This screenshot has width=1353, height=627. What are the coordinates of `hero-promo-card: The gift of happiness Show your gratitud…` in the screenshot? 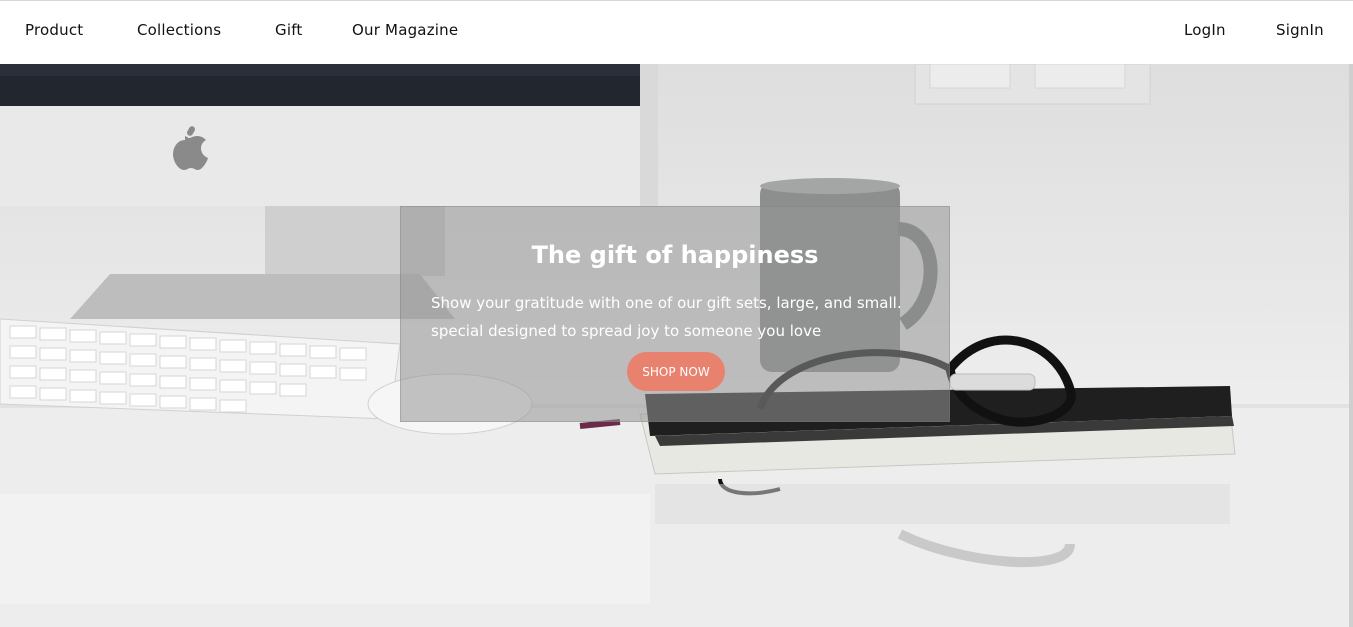 It's located at (675, 314).